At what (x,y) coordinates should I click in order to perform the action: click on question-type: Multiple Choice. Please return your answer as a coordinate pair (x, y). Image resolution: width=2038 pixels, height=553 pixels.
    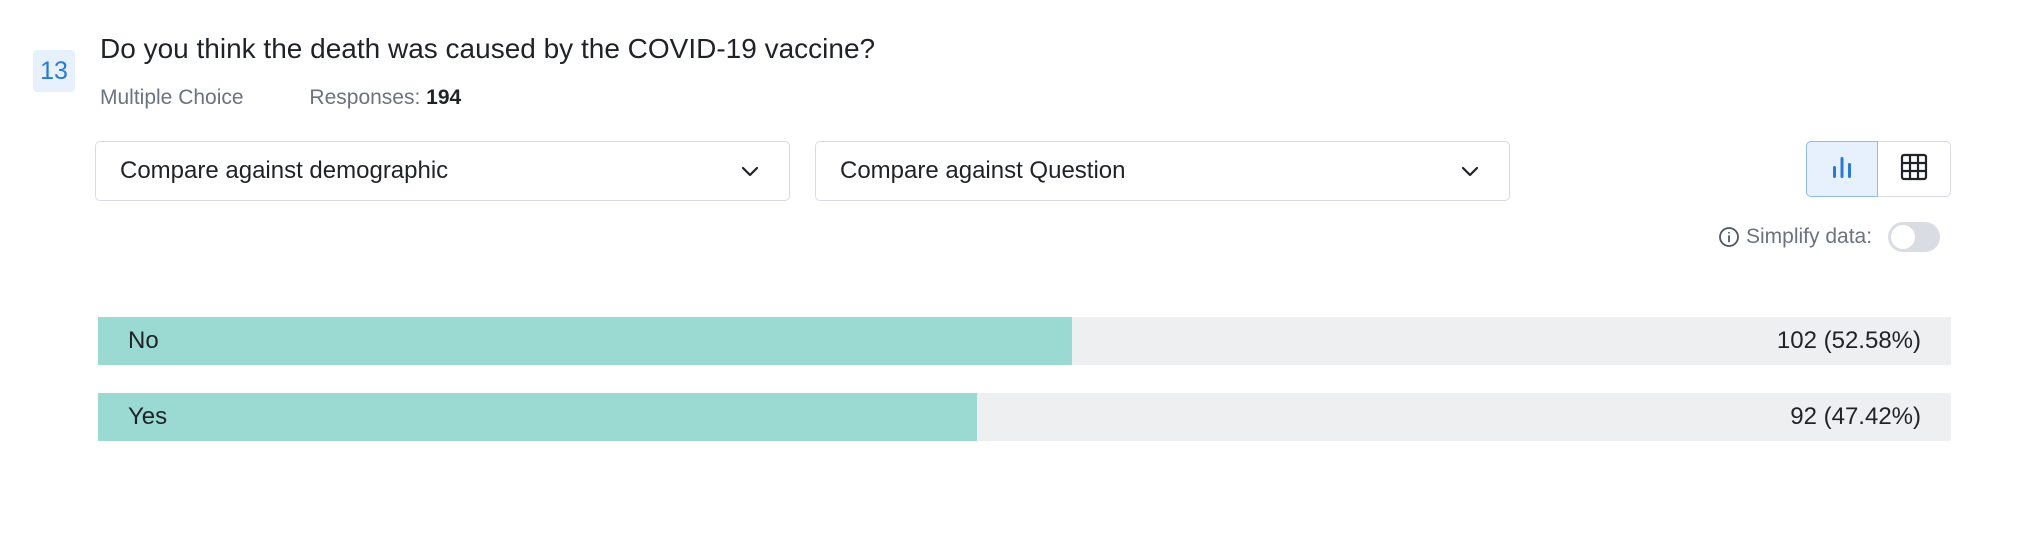
    Looking at the image, I should click on (172, 97).